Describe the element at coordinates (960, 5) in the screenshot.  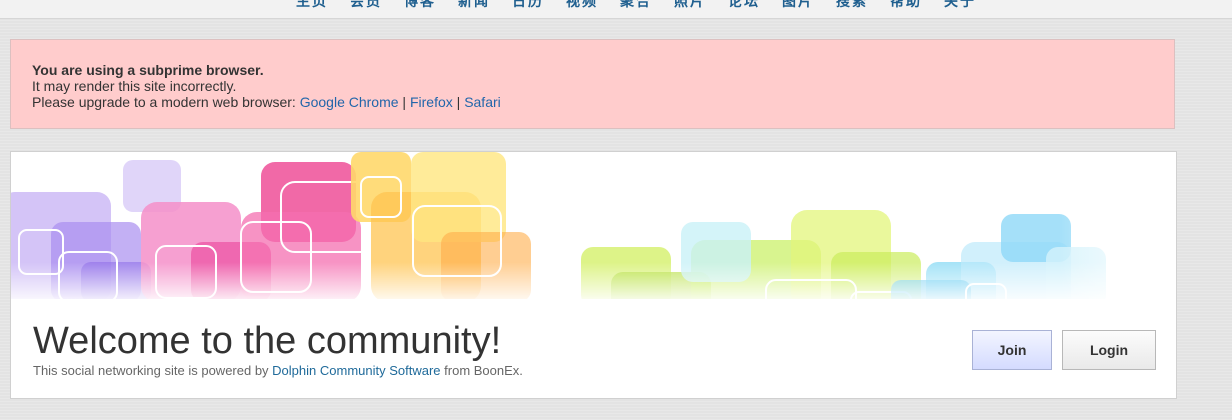
I see `nav-item-about: 关于` at that location.